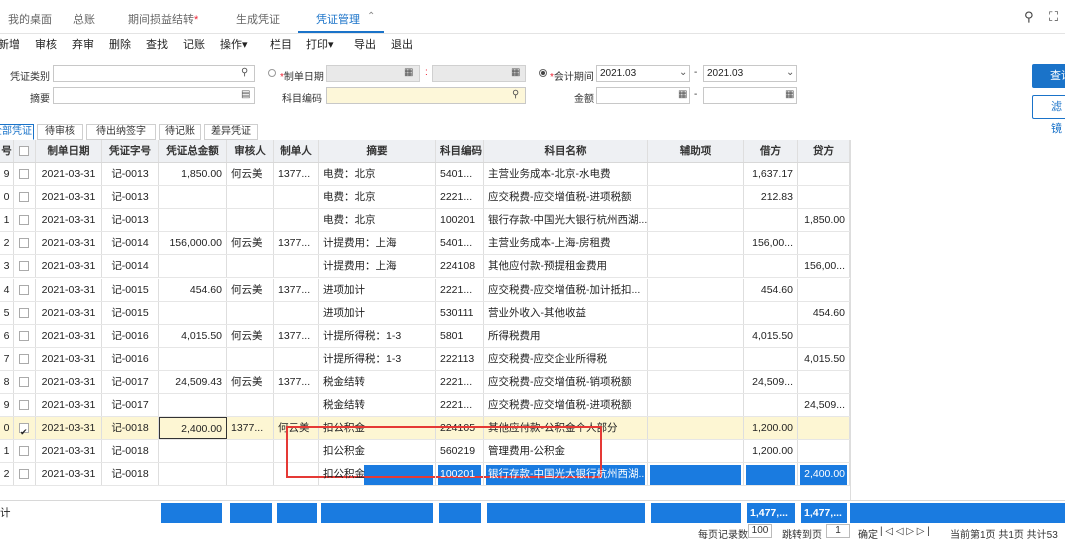 This screenshot has height=539, width=1065. What do you see at coordinates (157, 44) in the screenshot?
I see `find-button: 查找` at bounding box center [157, 44].